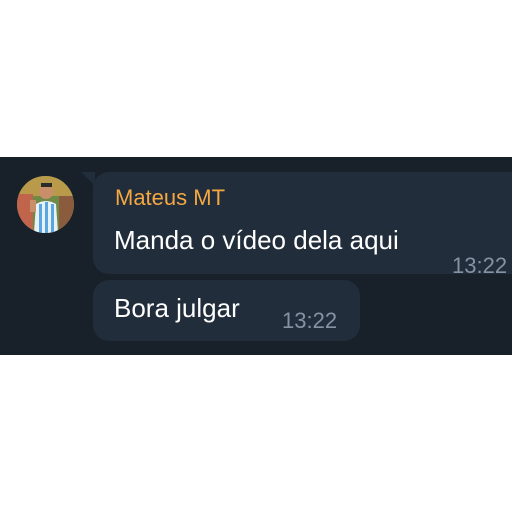 Image resolution: width=512 pixels, height=512 pixels. Describe the element at coordinates (256, 240) in the screenshot. I see `message-text: Manda o vídeo dela aqui` at that location.